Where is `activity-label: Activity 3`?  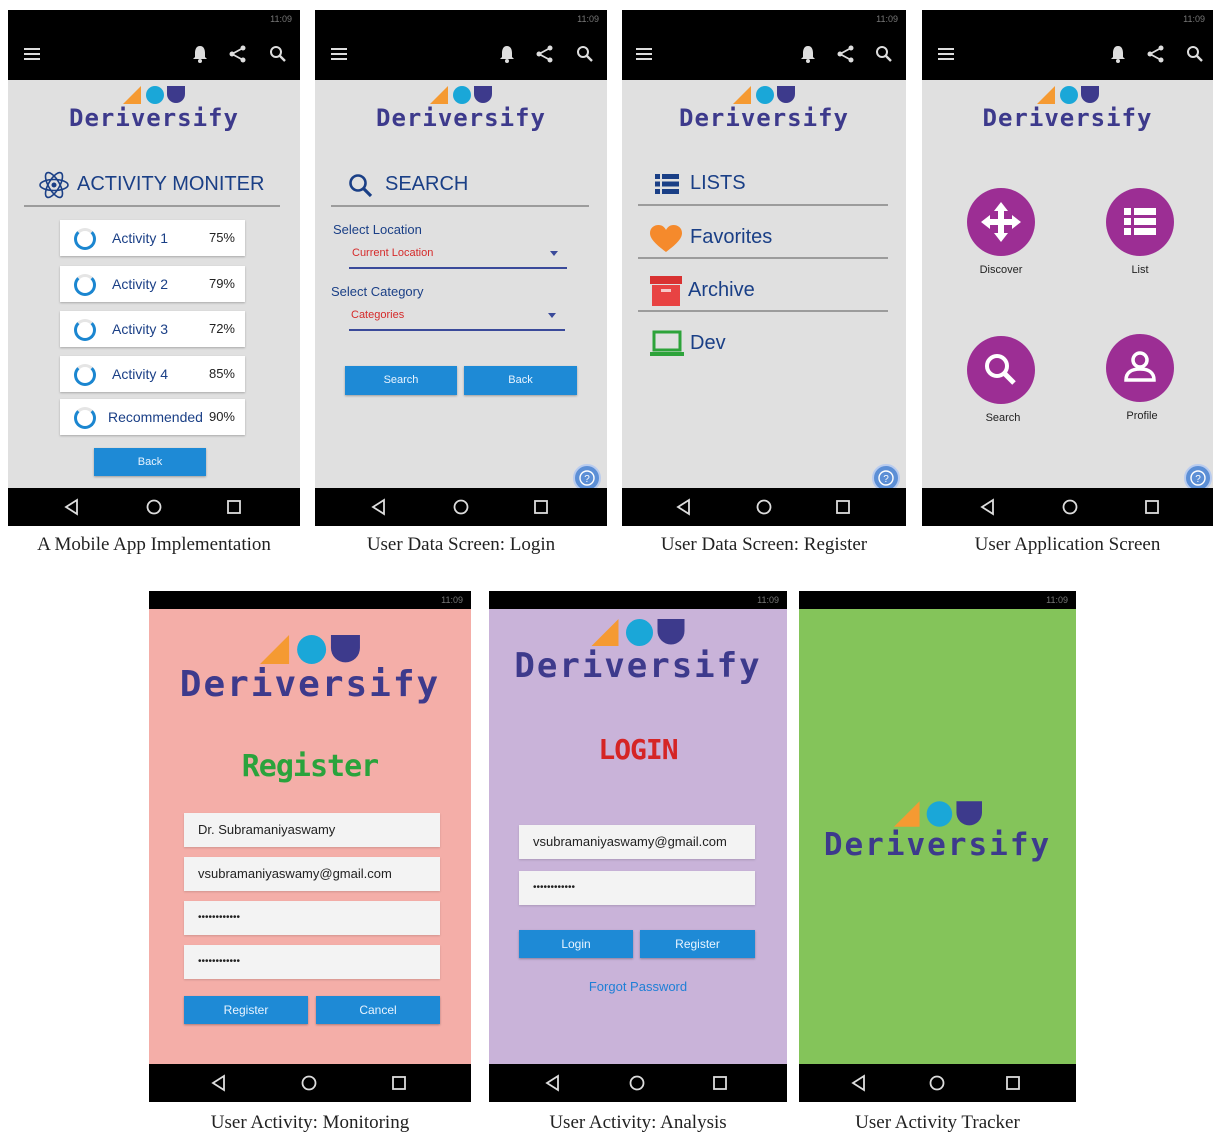
activity-label: Activity 3 is located at coordinates (140, 329).